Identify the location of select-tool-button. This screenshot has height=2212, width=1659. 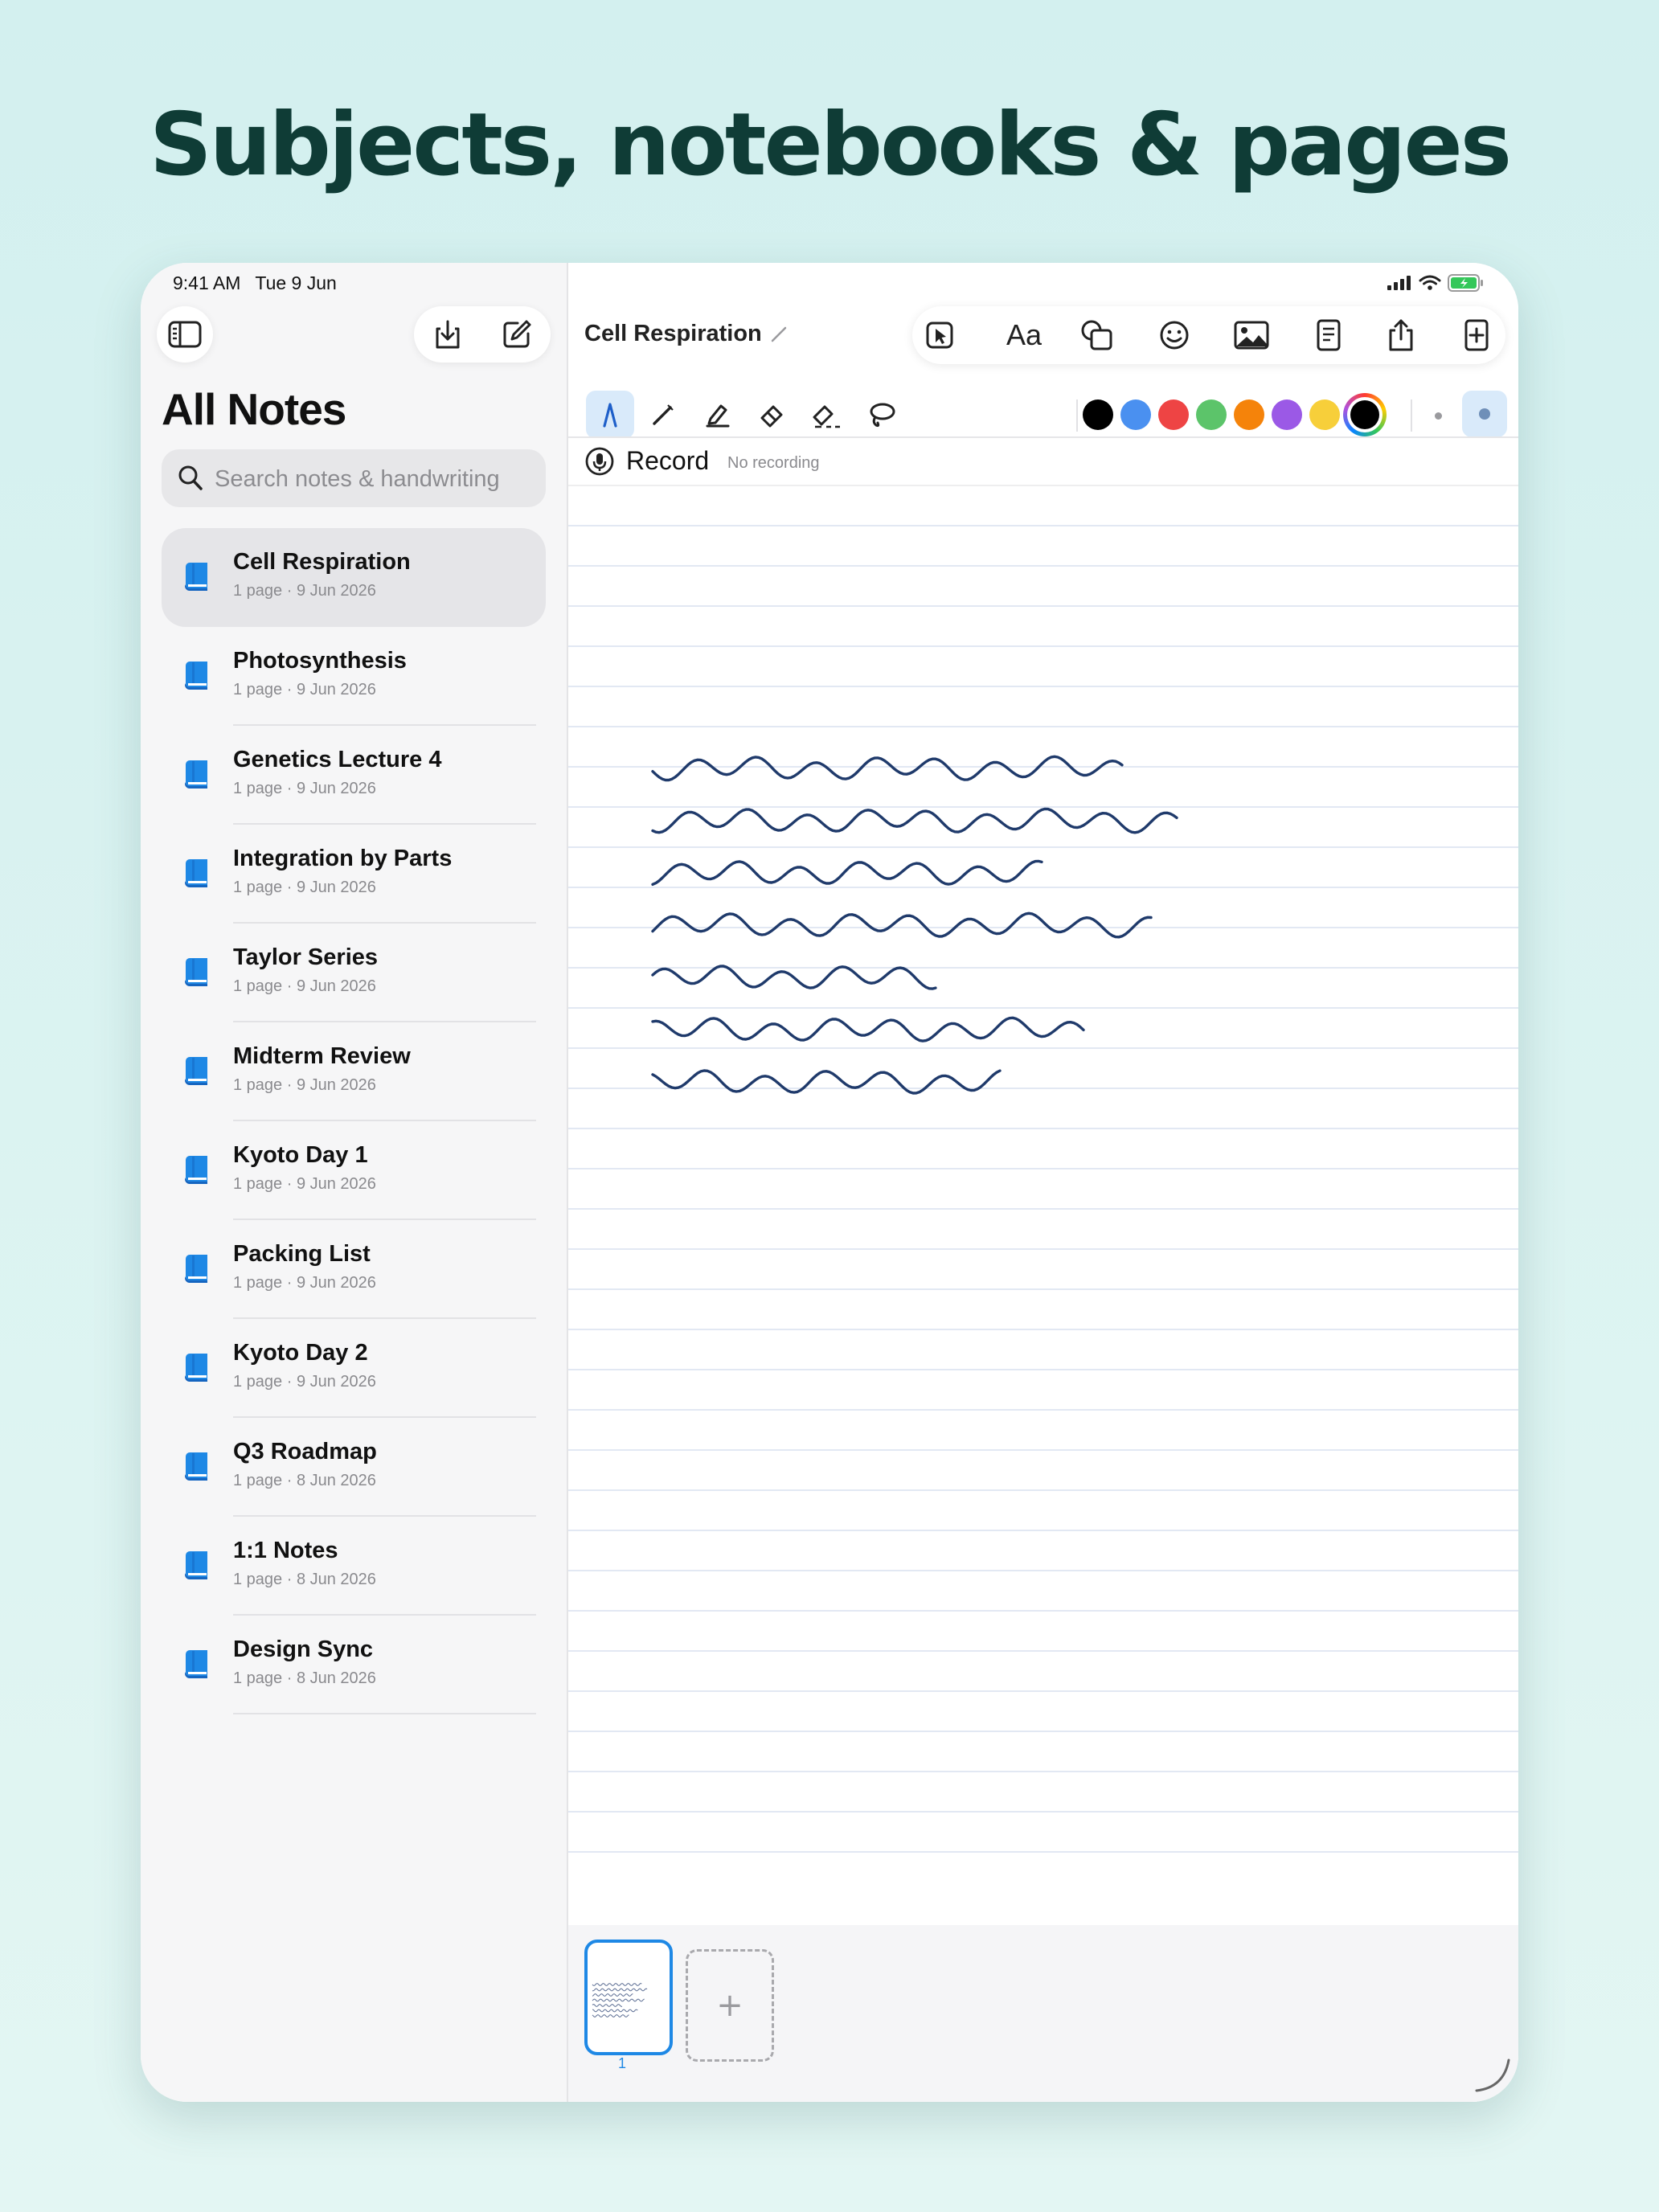
(939, 335).